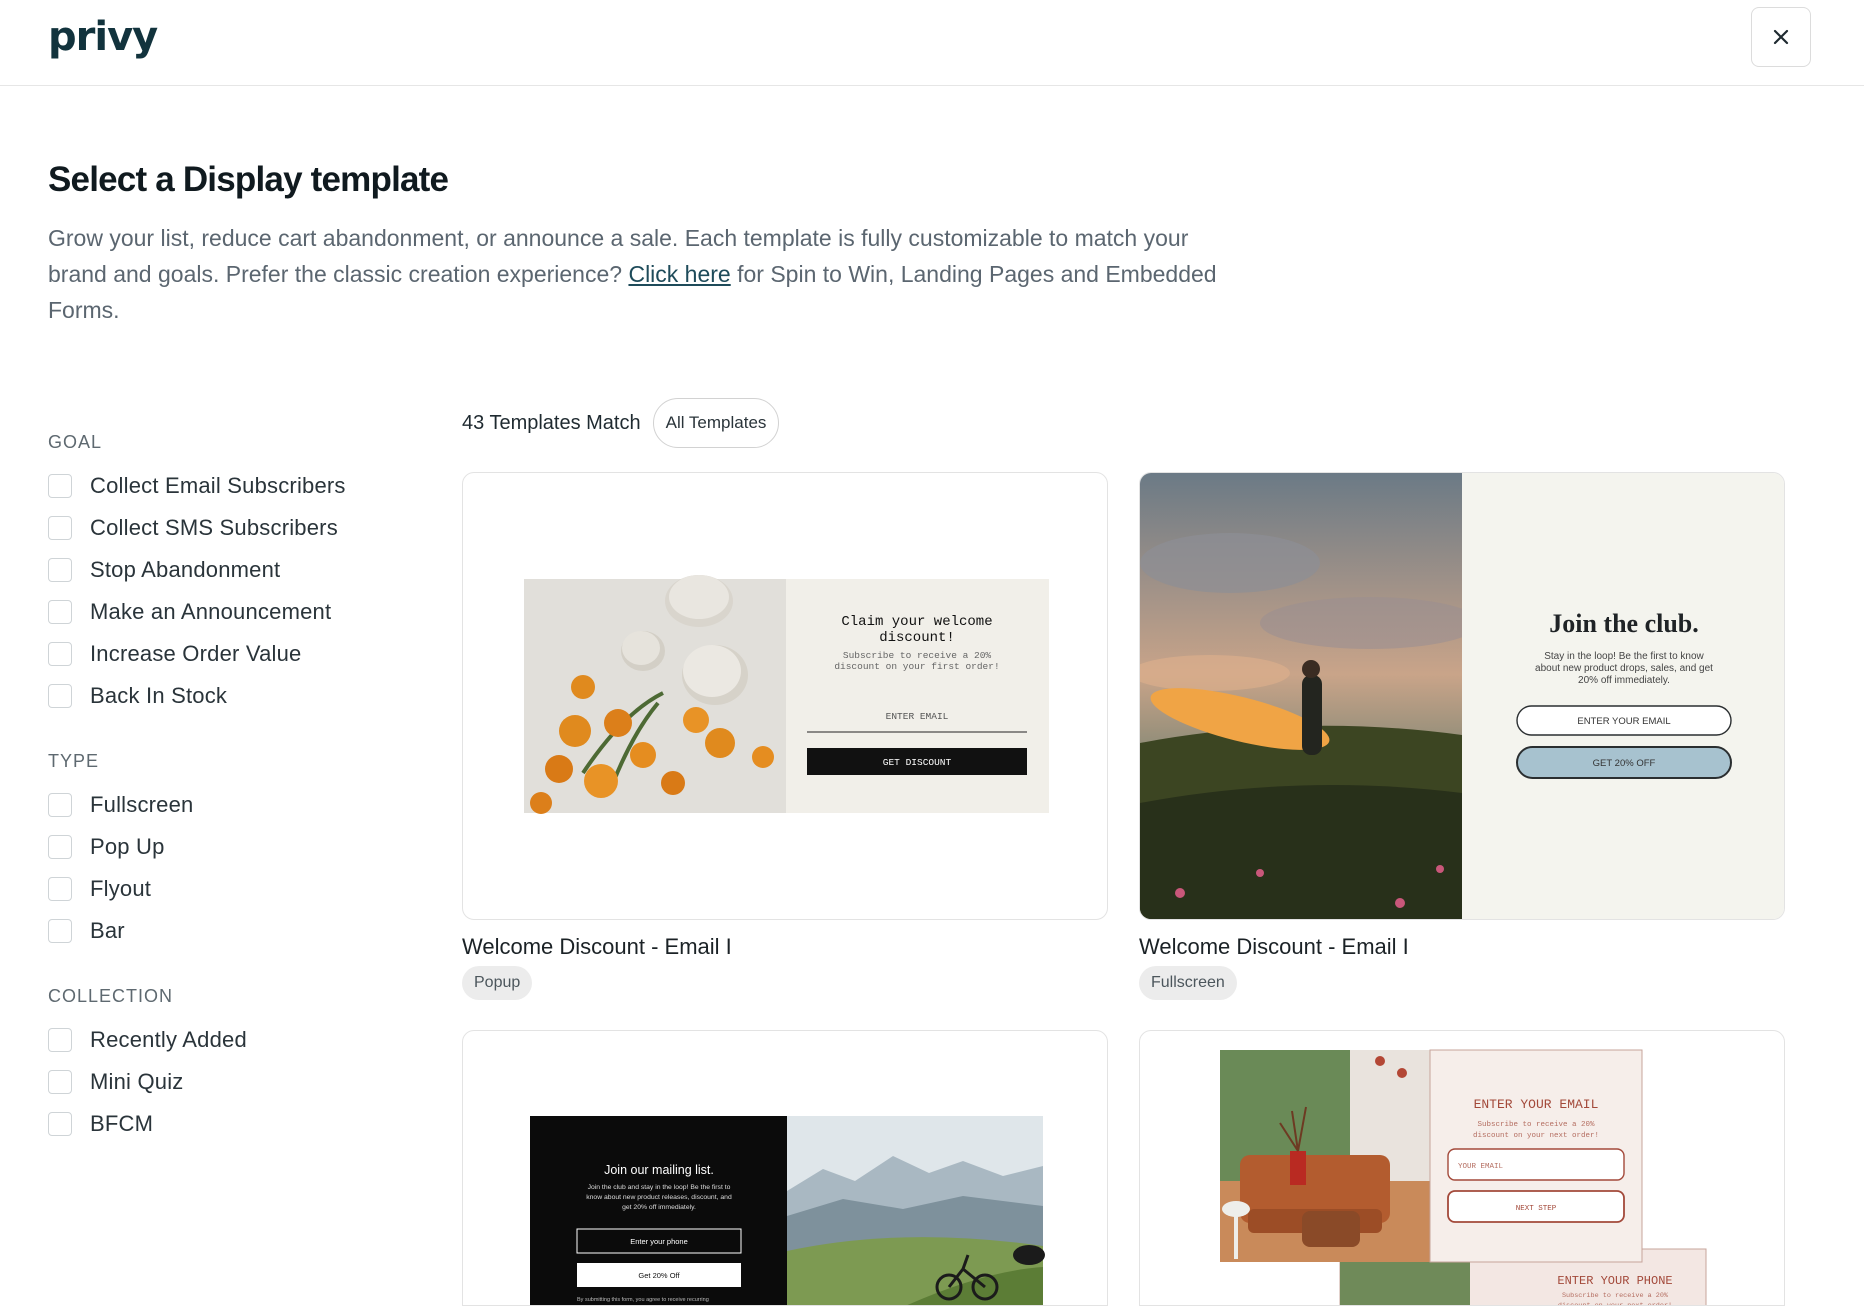 The image size is (1864, 1306). What do you see at coordinates (195, 654) in the screenshot?
I see `filter-option-label: Increase Order Value` at bounding box center [195, 654].